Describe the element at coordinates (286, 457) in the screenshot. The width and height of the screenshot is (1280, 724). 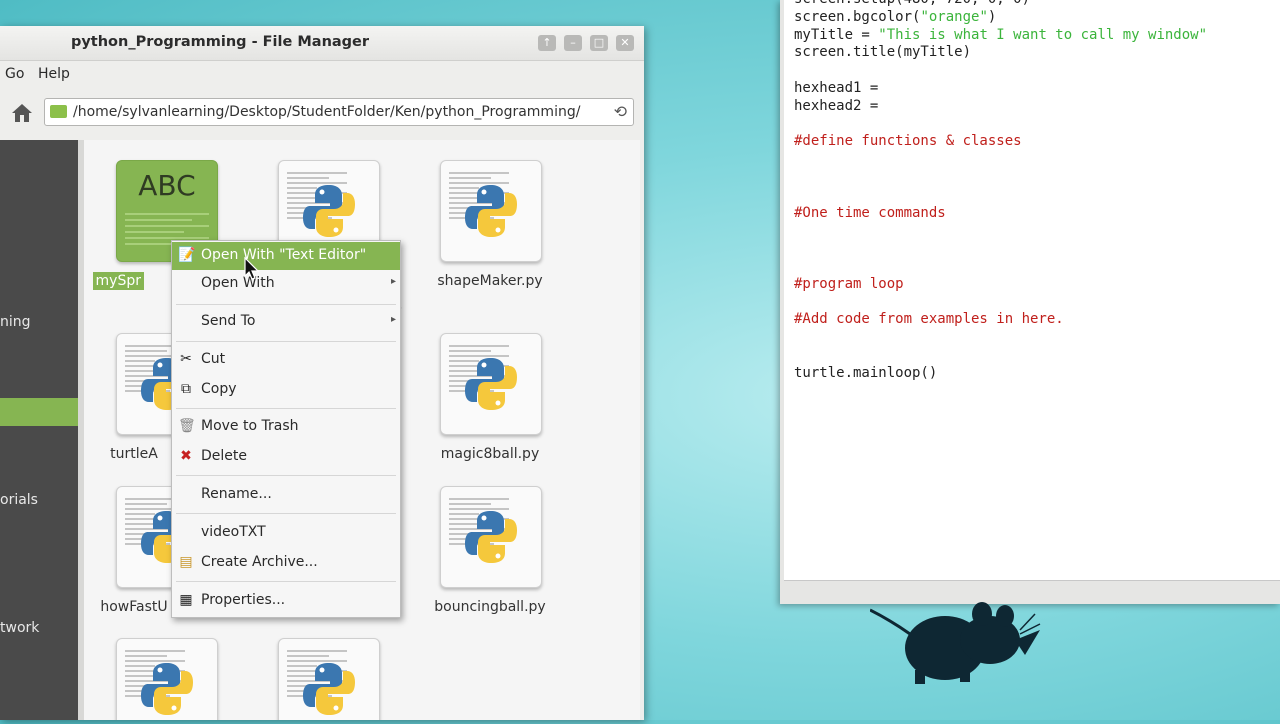
I see `menu-item-delete: ✖ Delete` at that location.